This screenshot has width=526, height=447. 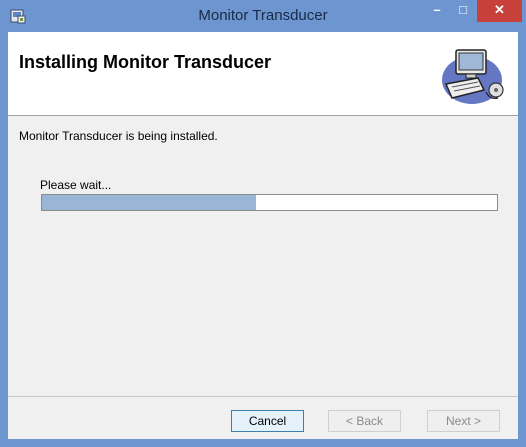 I want to click on maximize-button: □, so click(x=463, y=11).